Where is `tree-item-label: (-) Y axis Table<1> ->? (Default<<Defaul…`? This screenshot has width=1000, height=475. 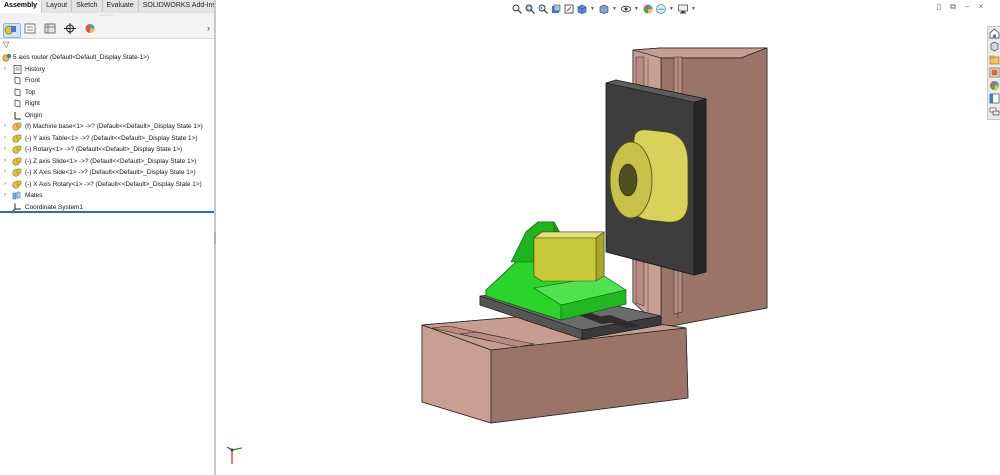 tree-item-label: (-) Y axis Table<1> ->? (Default<<Defaul… is located at coordinates (111, 138).